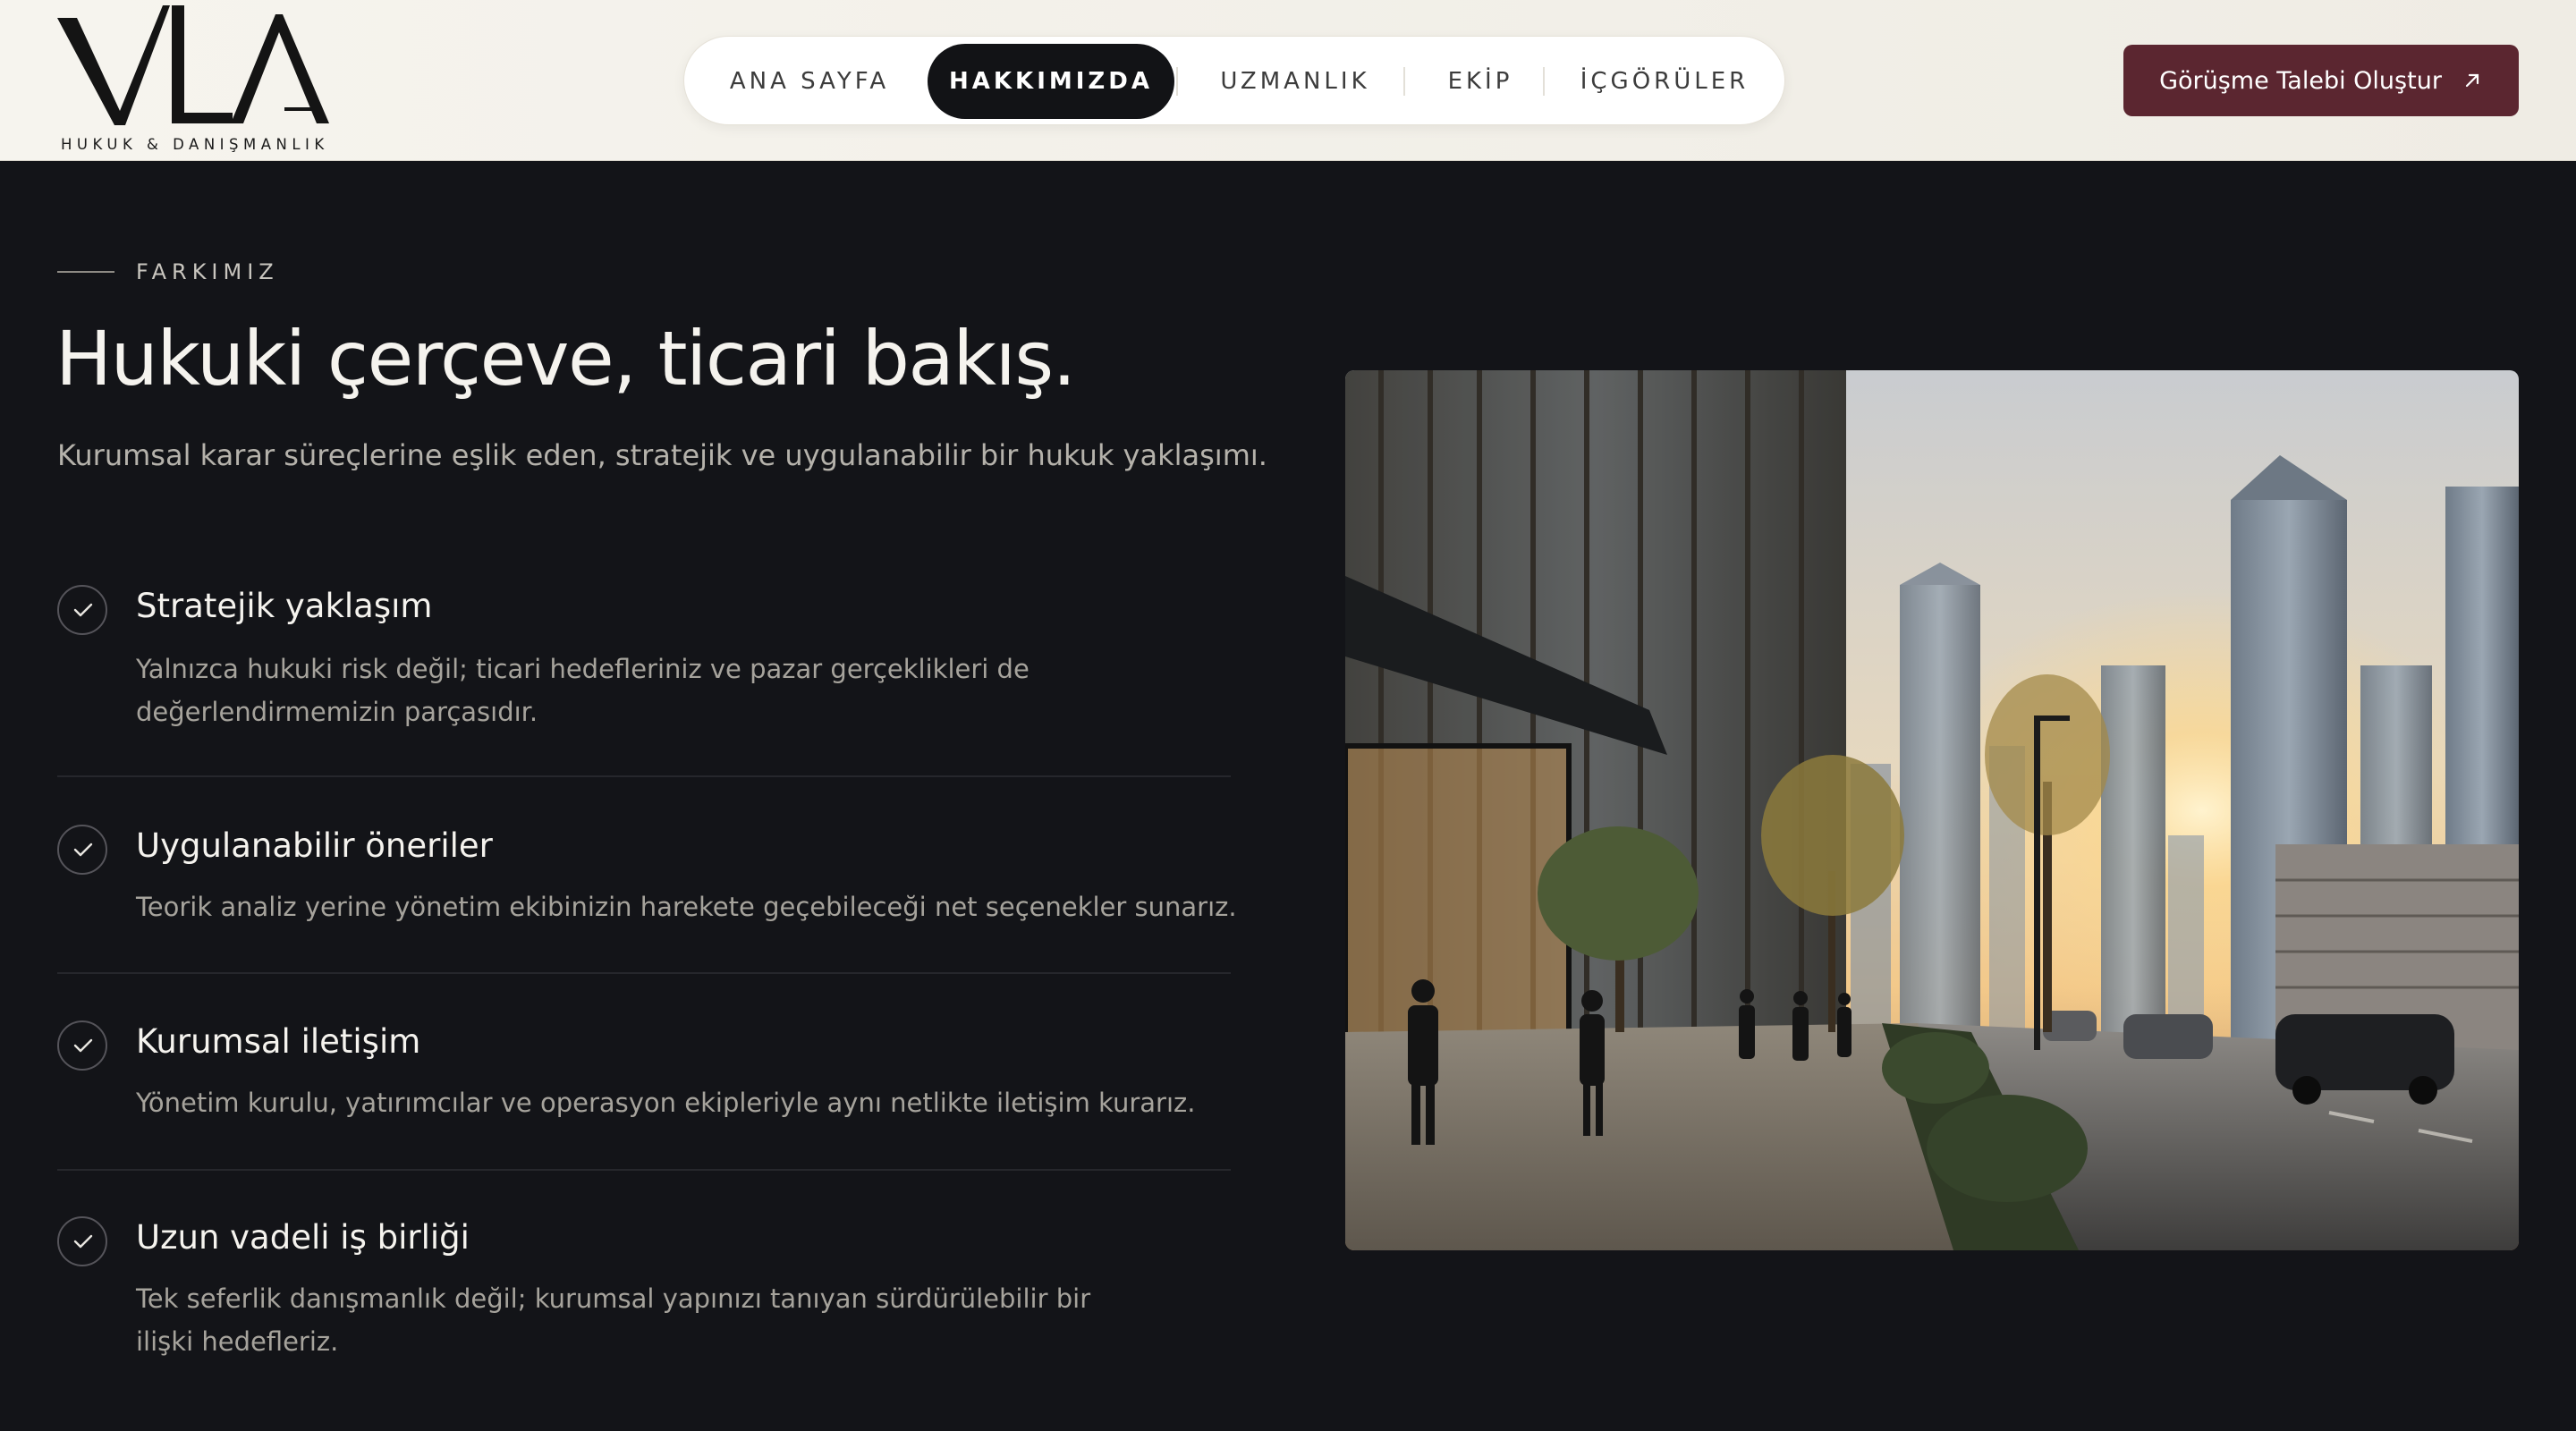 This screenshot has width=2576, height=1431. I want to click on brand-subtitle: HUKUK & DANIŞMANLIK, so click(195, 145).